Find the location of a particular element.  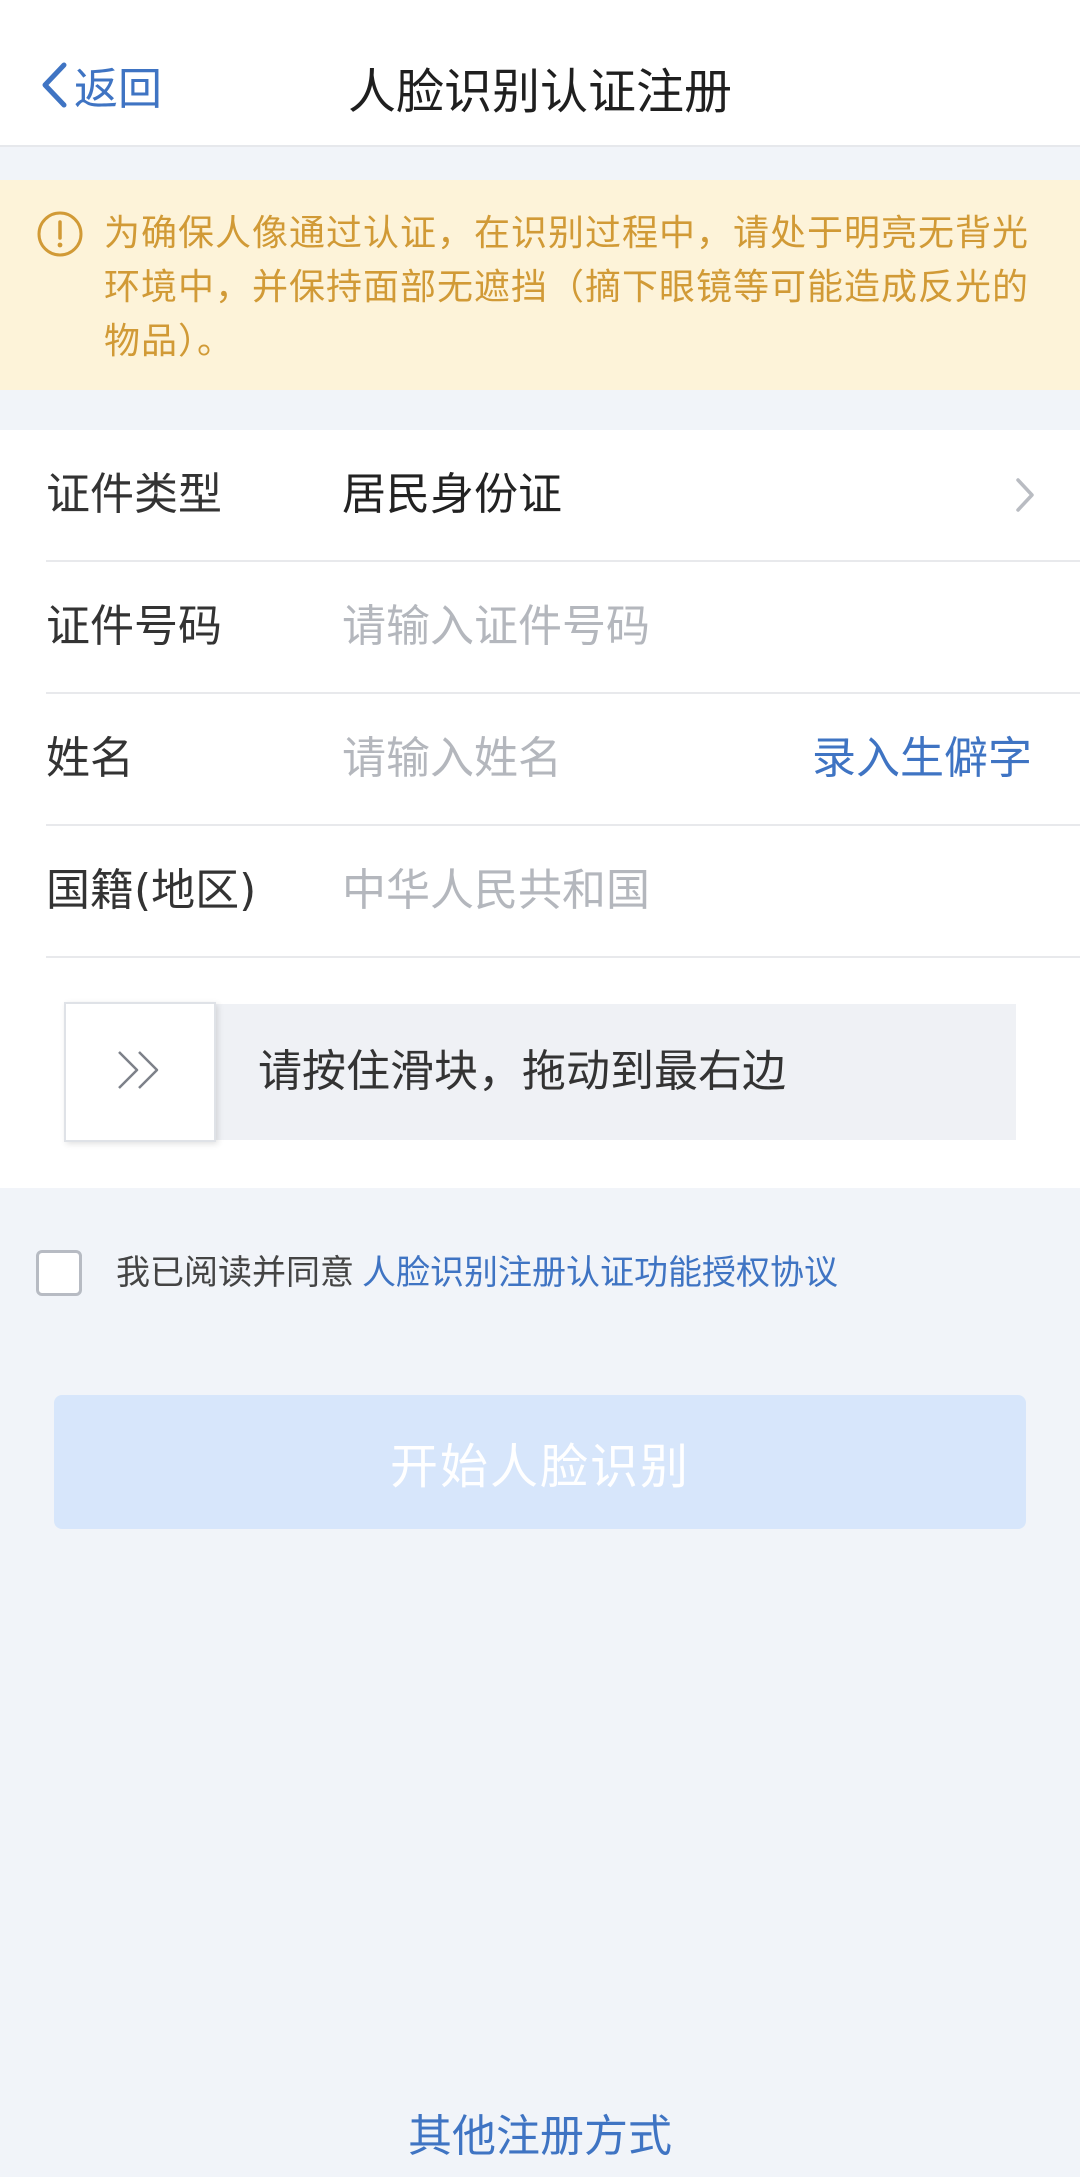

id-number-label: 证件号码 is located at coordinates (134, 626).